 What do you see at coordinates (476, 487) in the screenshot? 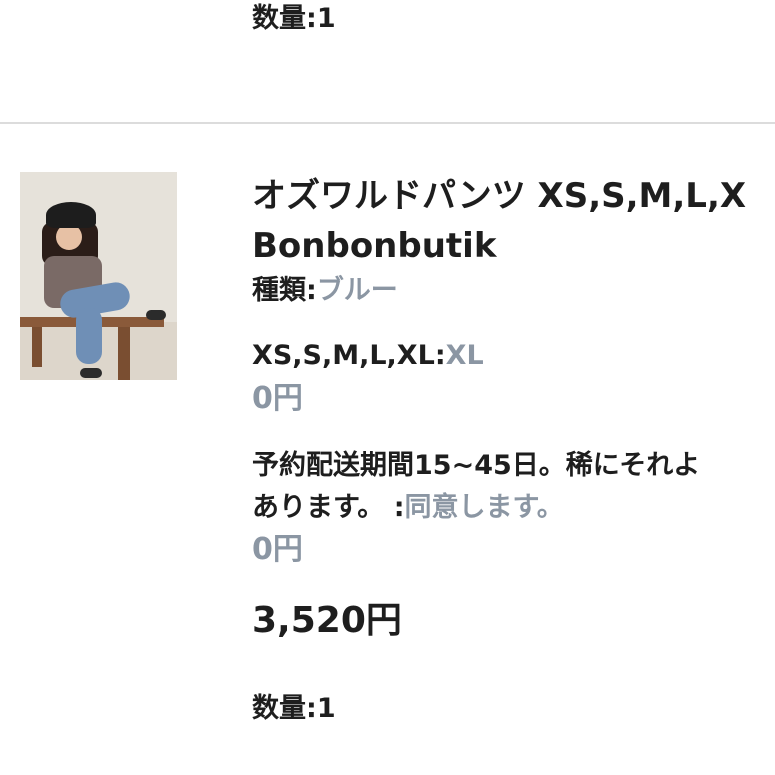
I see `option-delivery-agreement: 予約配送期間15~45日。稀にそれよ あります。 :同意します。` at bounding box center [476, 487].